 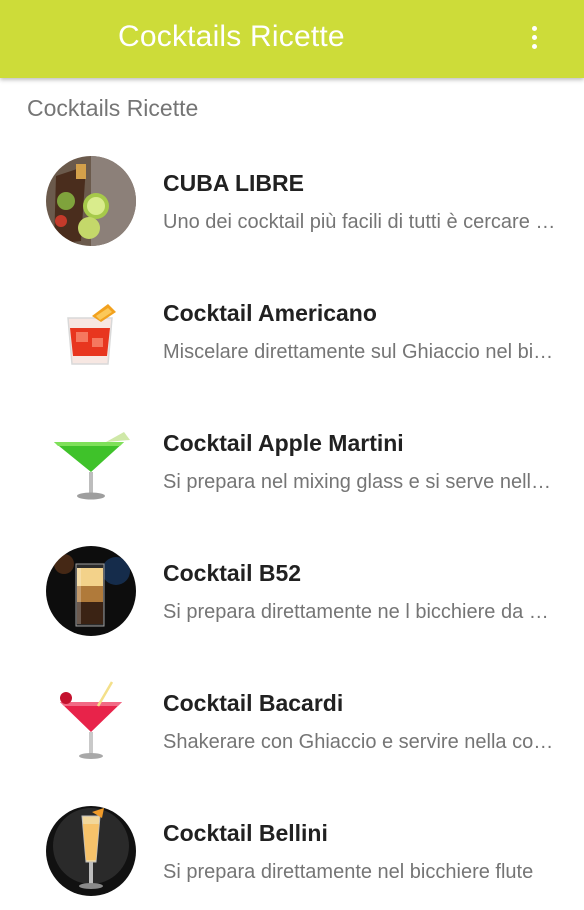 What do you see at coordinates (253, 703) in the screenshot?
I see `item-title: Cocktail Bacardi` at bounding box center [253, 703].